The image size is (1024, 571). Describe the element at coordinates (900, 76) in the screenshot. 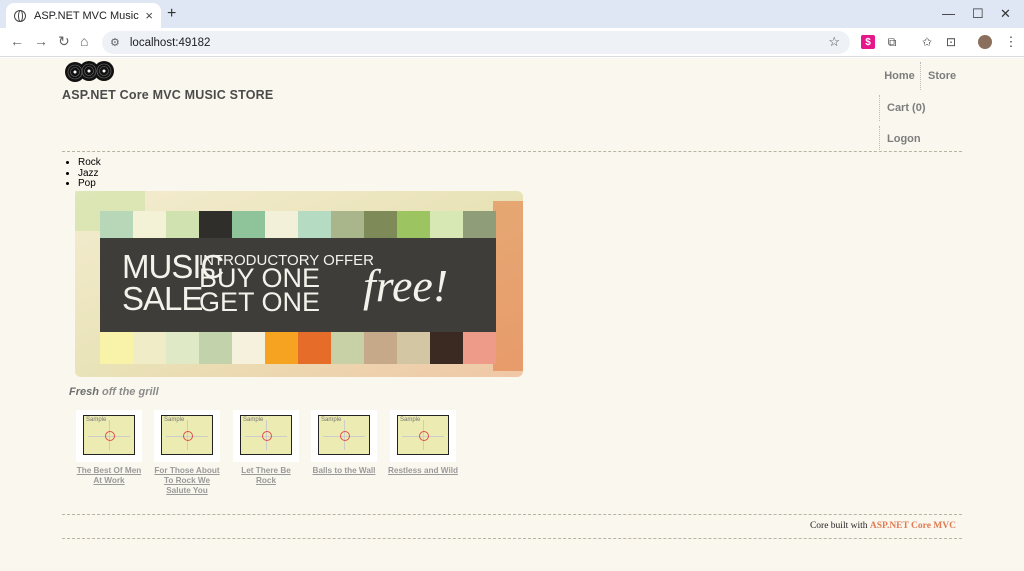

I see `nav-home-link: Home` at that location.